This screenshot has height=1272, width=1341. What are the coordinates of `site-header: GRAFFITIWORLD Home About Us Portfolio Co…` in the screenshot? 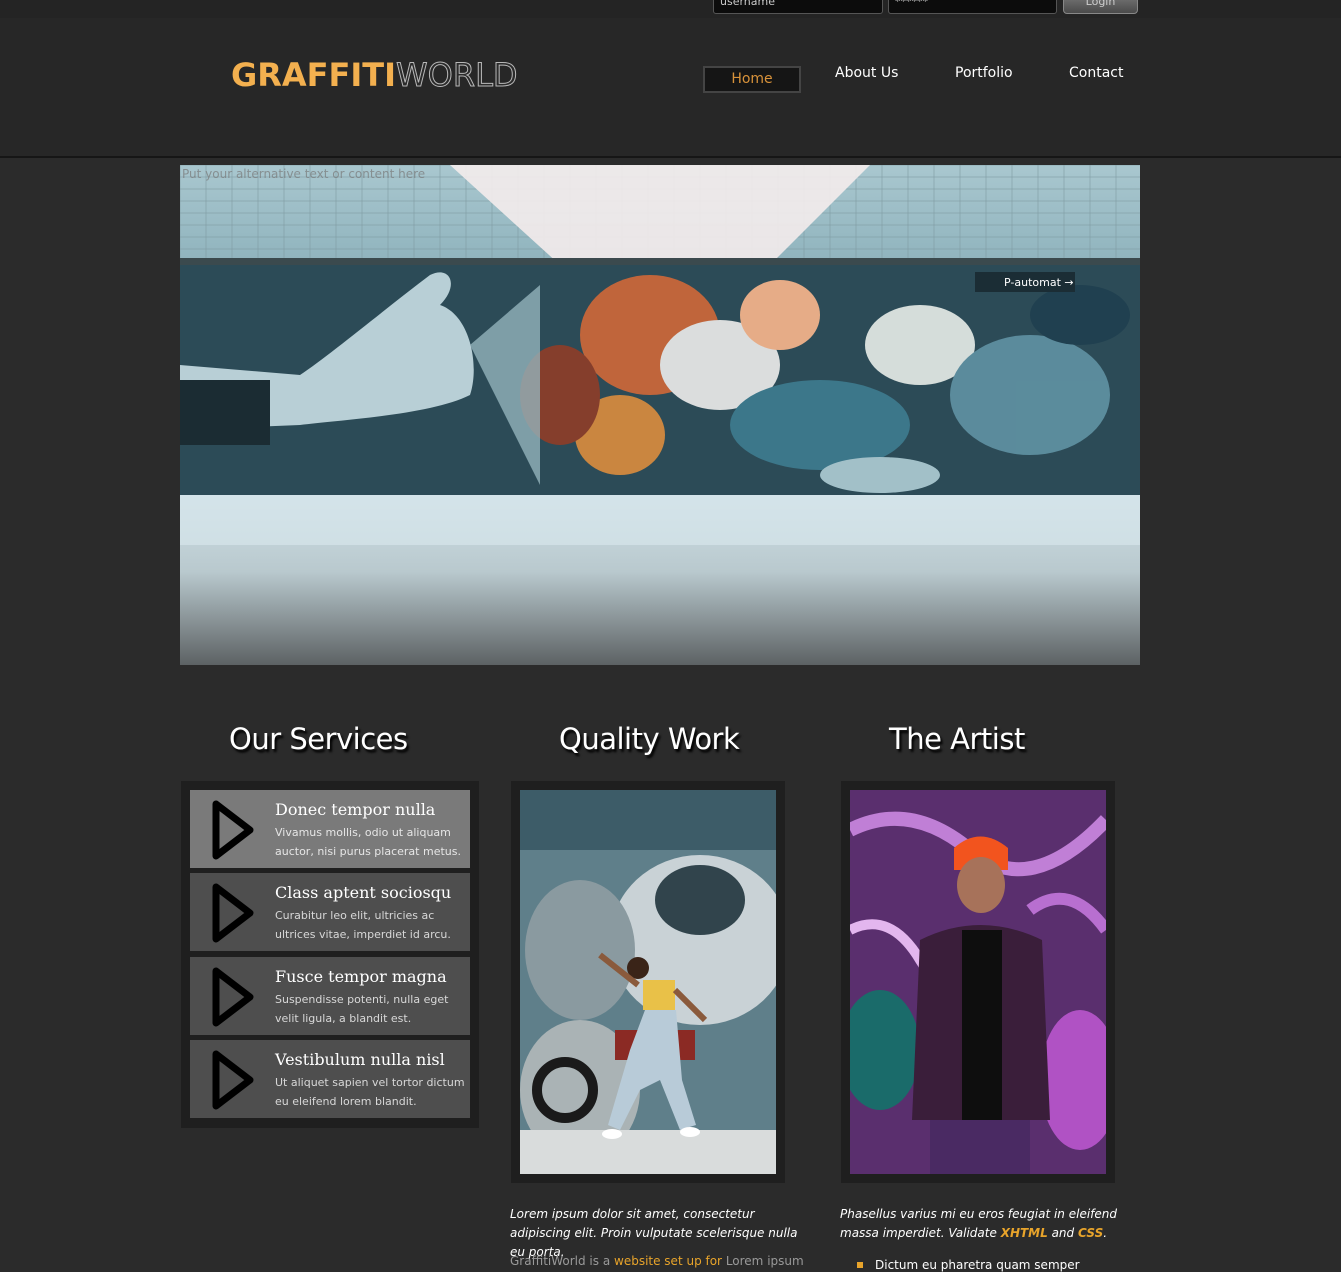 It's located at (670, 88).